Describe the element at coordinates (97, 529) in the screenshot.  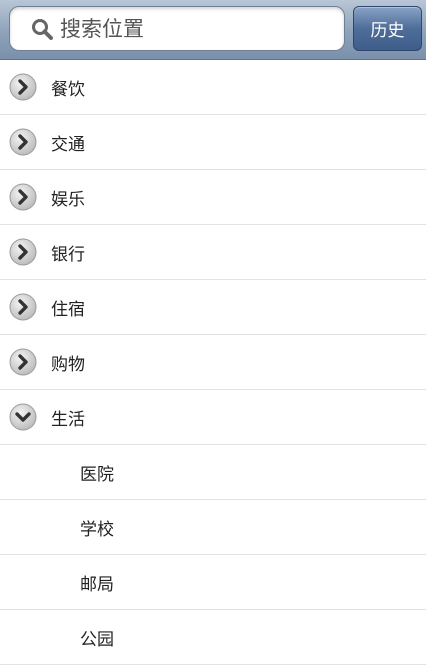
I see `subcategory-label: 学校` at that location.